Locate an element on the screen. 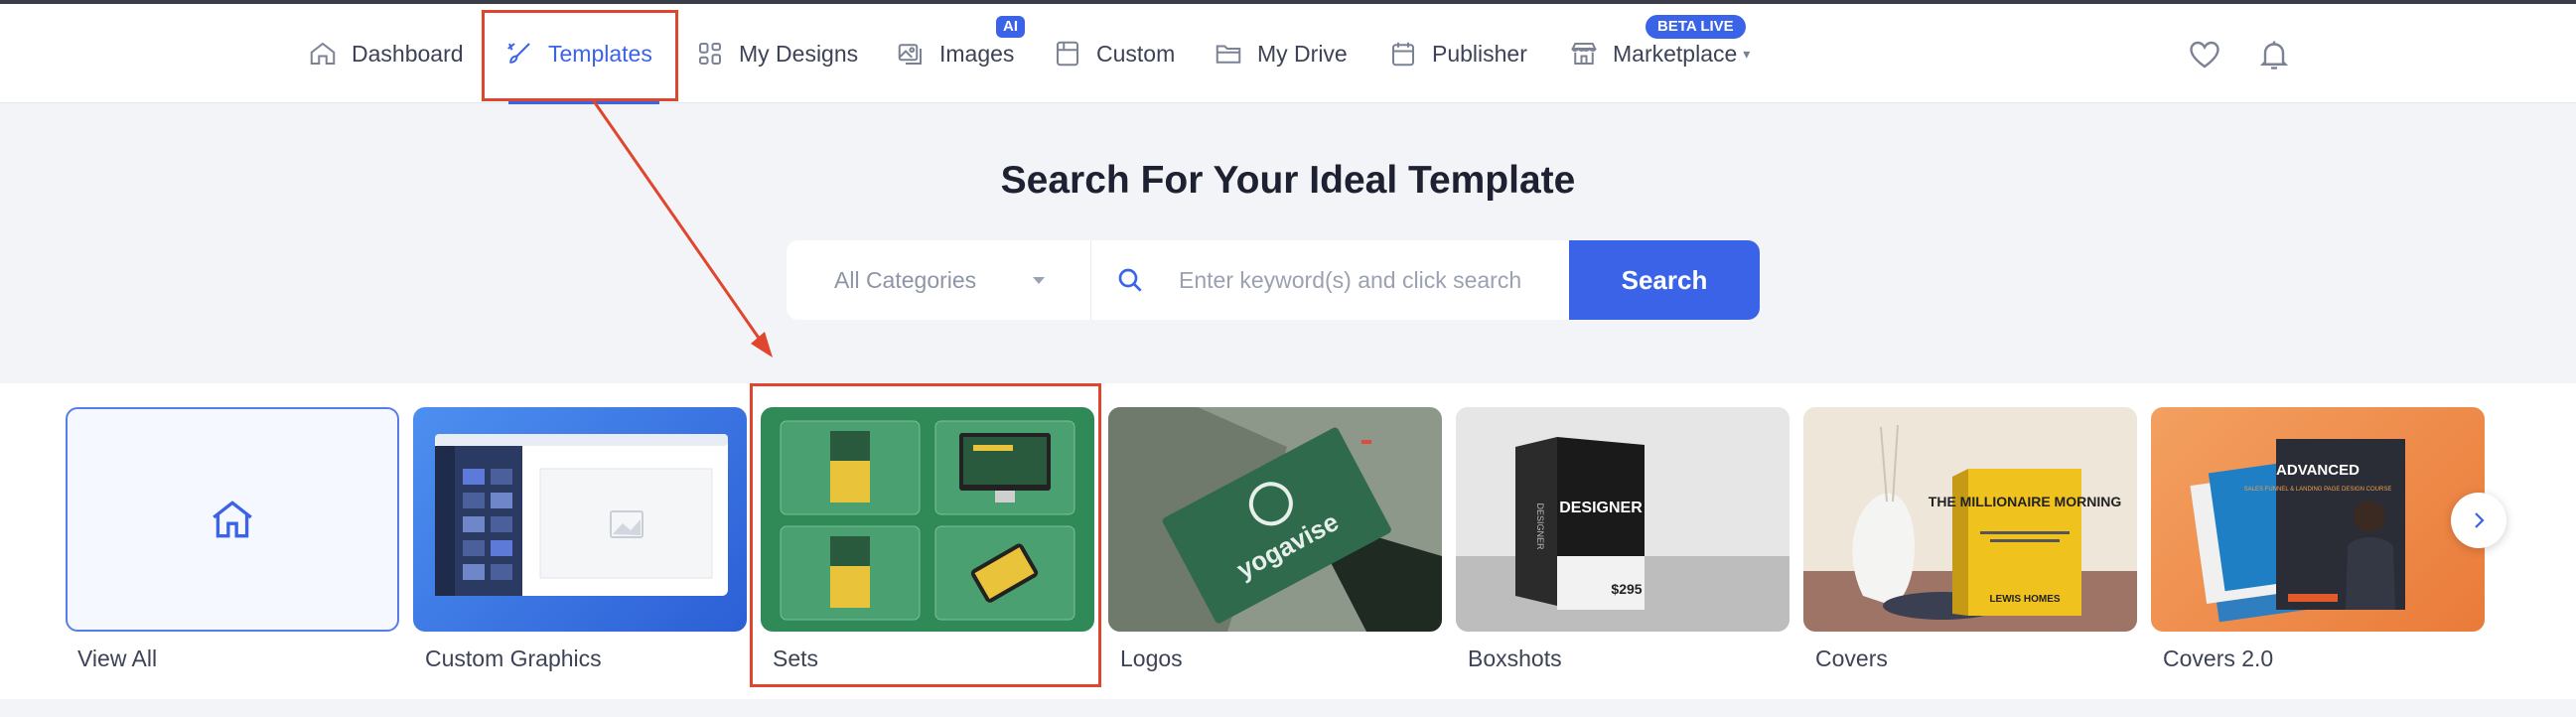 Image resolution: width=2576 pixels, height=717 pixels. custom-graphics-thumbnail is located at coordinates (580, 519).